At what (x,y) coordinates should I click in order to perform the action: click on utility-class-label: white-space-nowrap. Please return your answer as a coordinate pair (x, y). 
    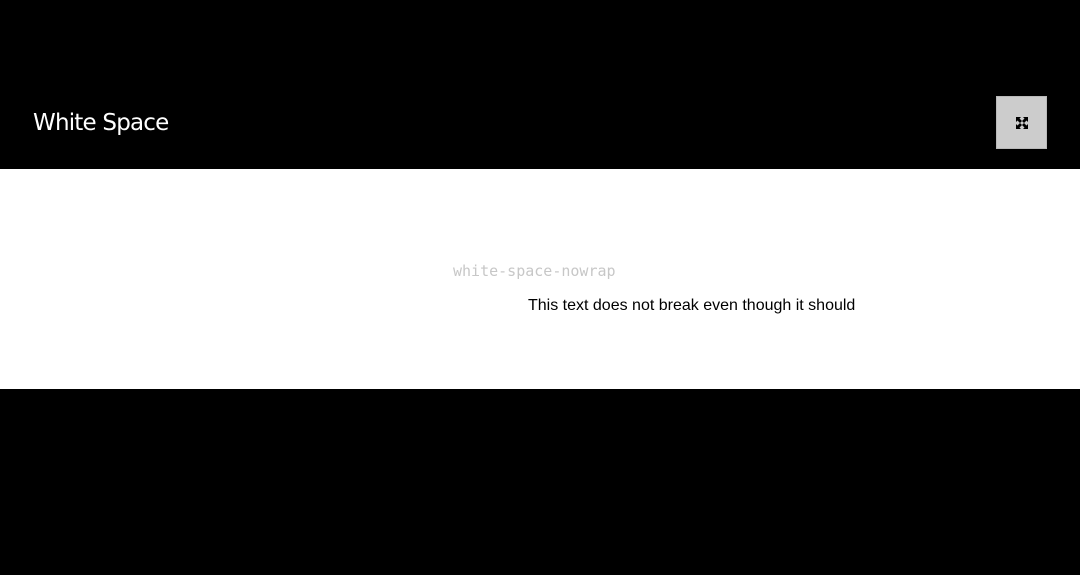
    Looking at the image, I should click on (534, 271).